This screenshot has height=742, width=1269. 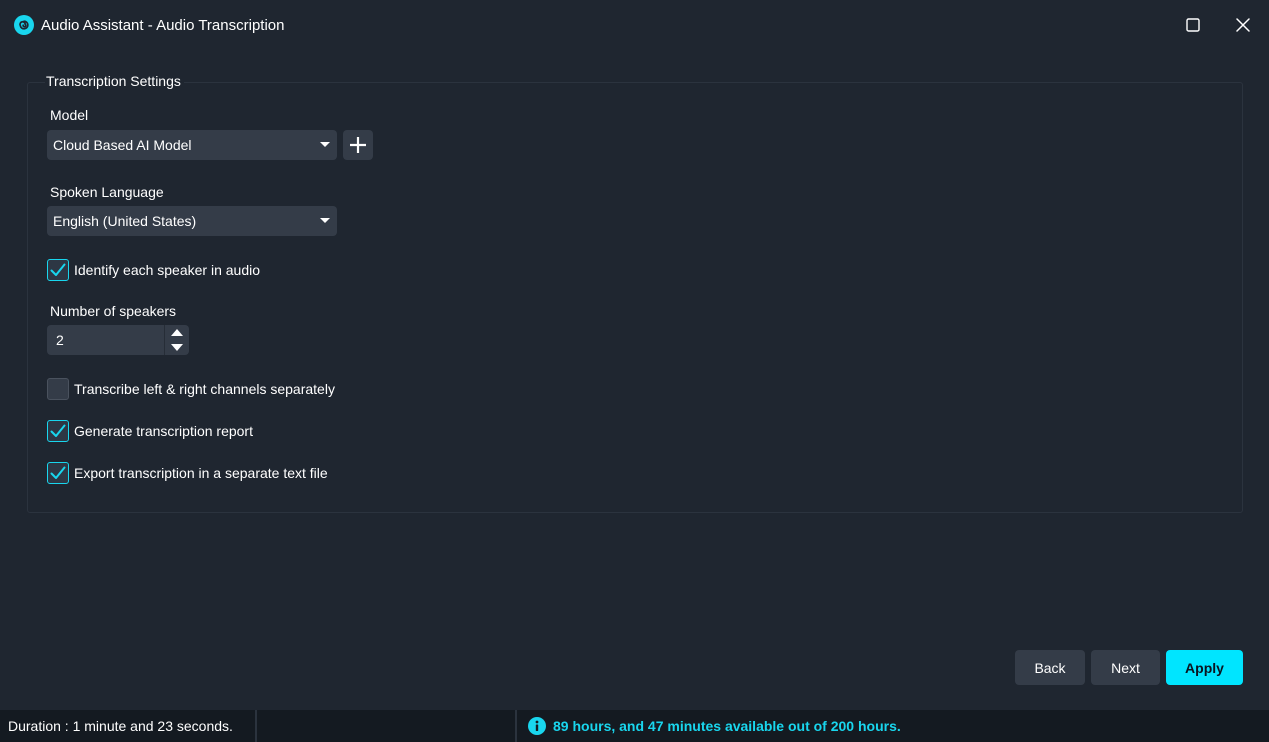 What do you see at coordinates (122, 145) in the screenshot?
I see `model-select-value: Cloud Based AI Model` at bounding box center [122, 145].